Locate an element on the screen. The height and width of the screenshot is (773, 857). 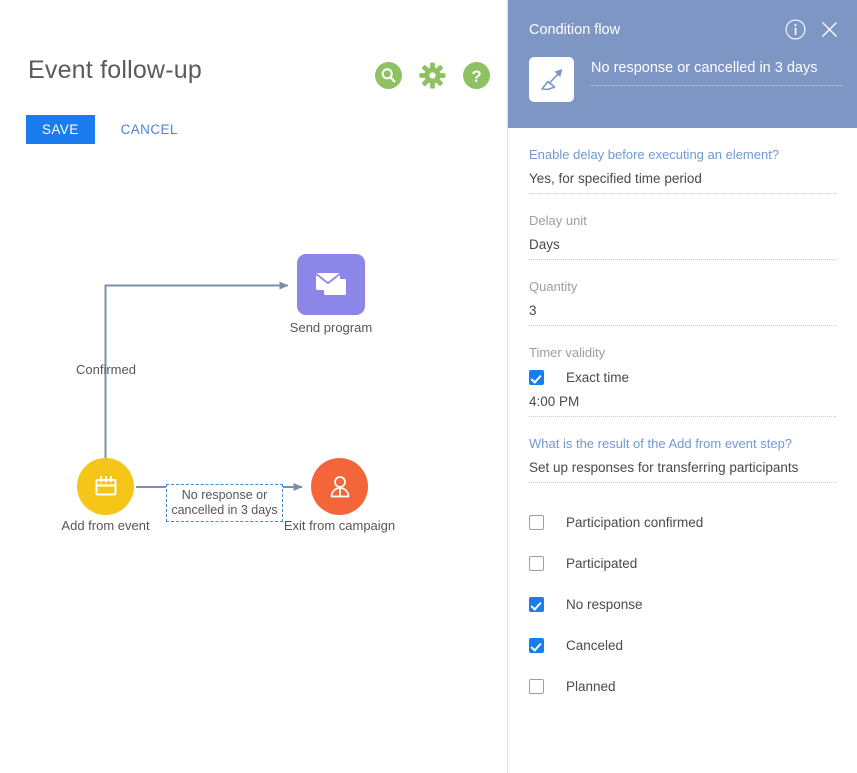
flow-connectors is located at coordinates (203, 386).